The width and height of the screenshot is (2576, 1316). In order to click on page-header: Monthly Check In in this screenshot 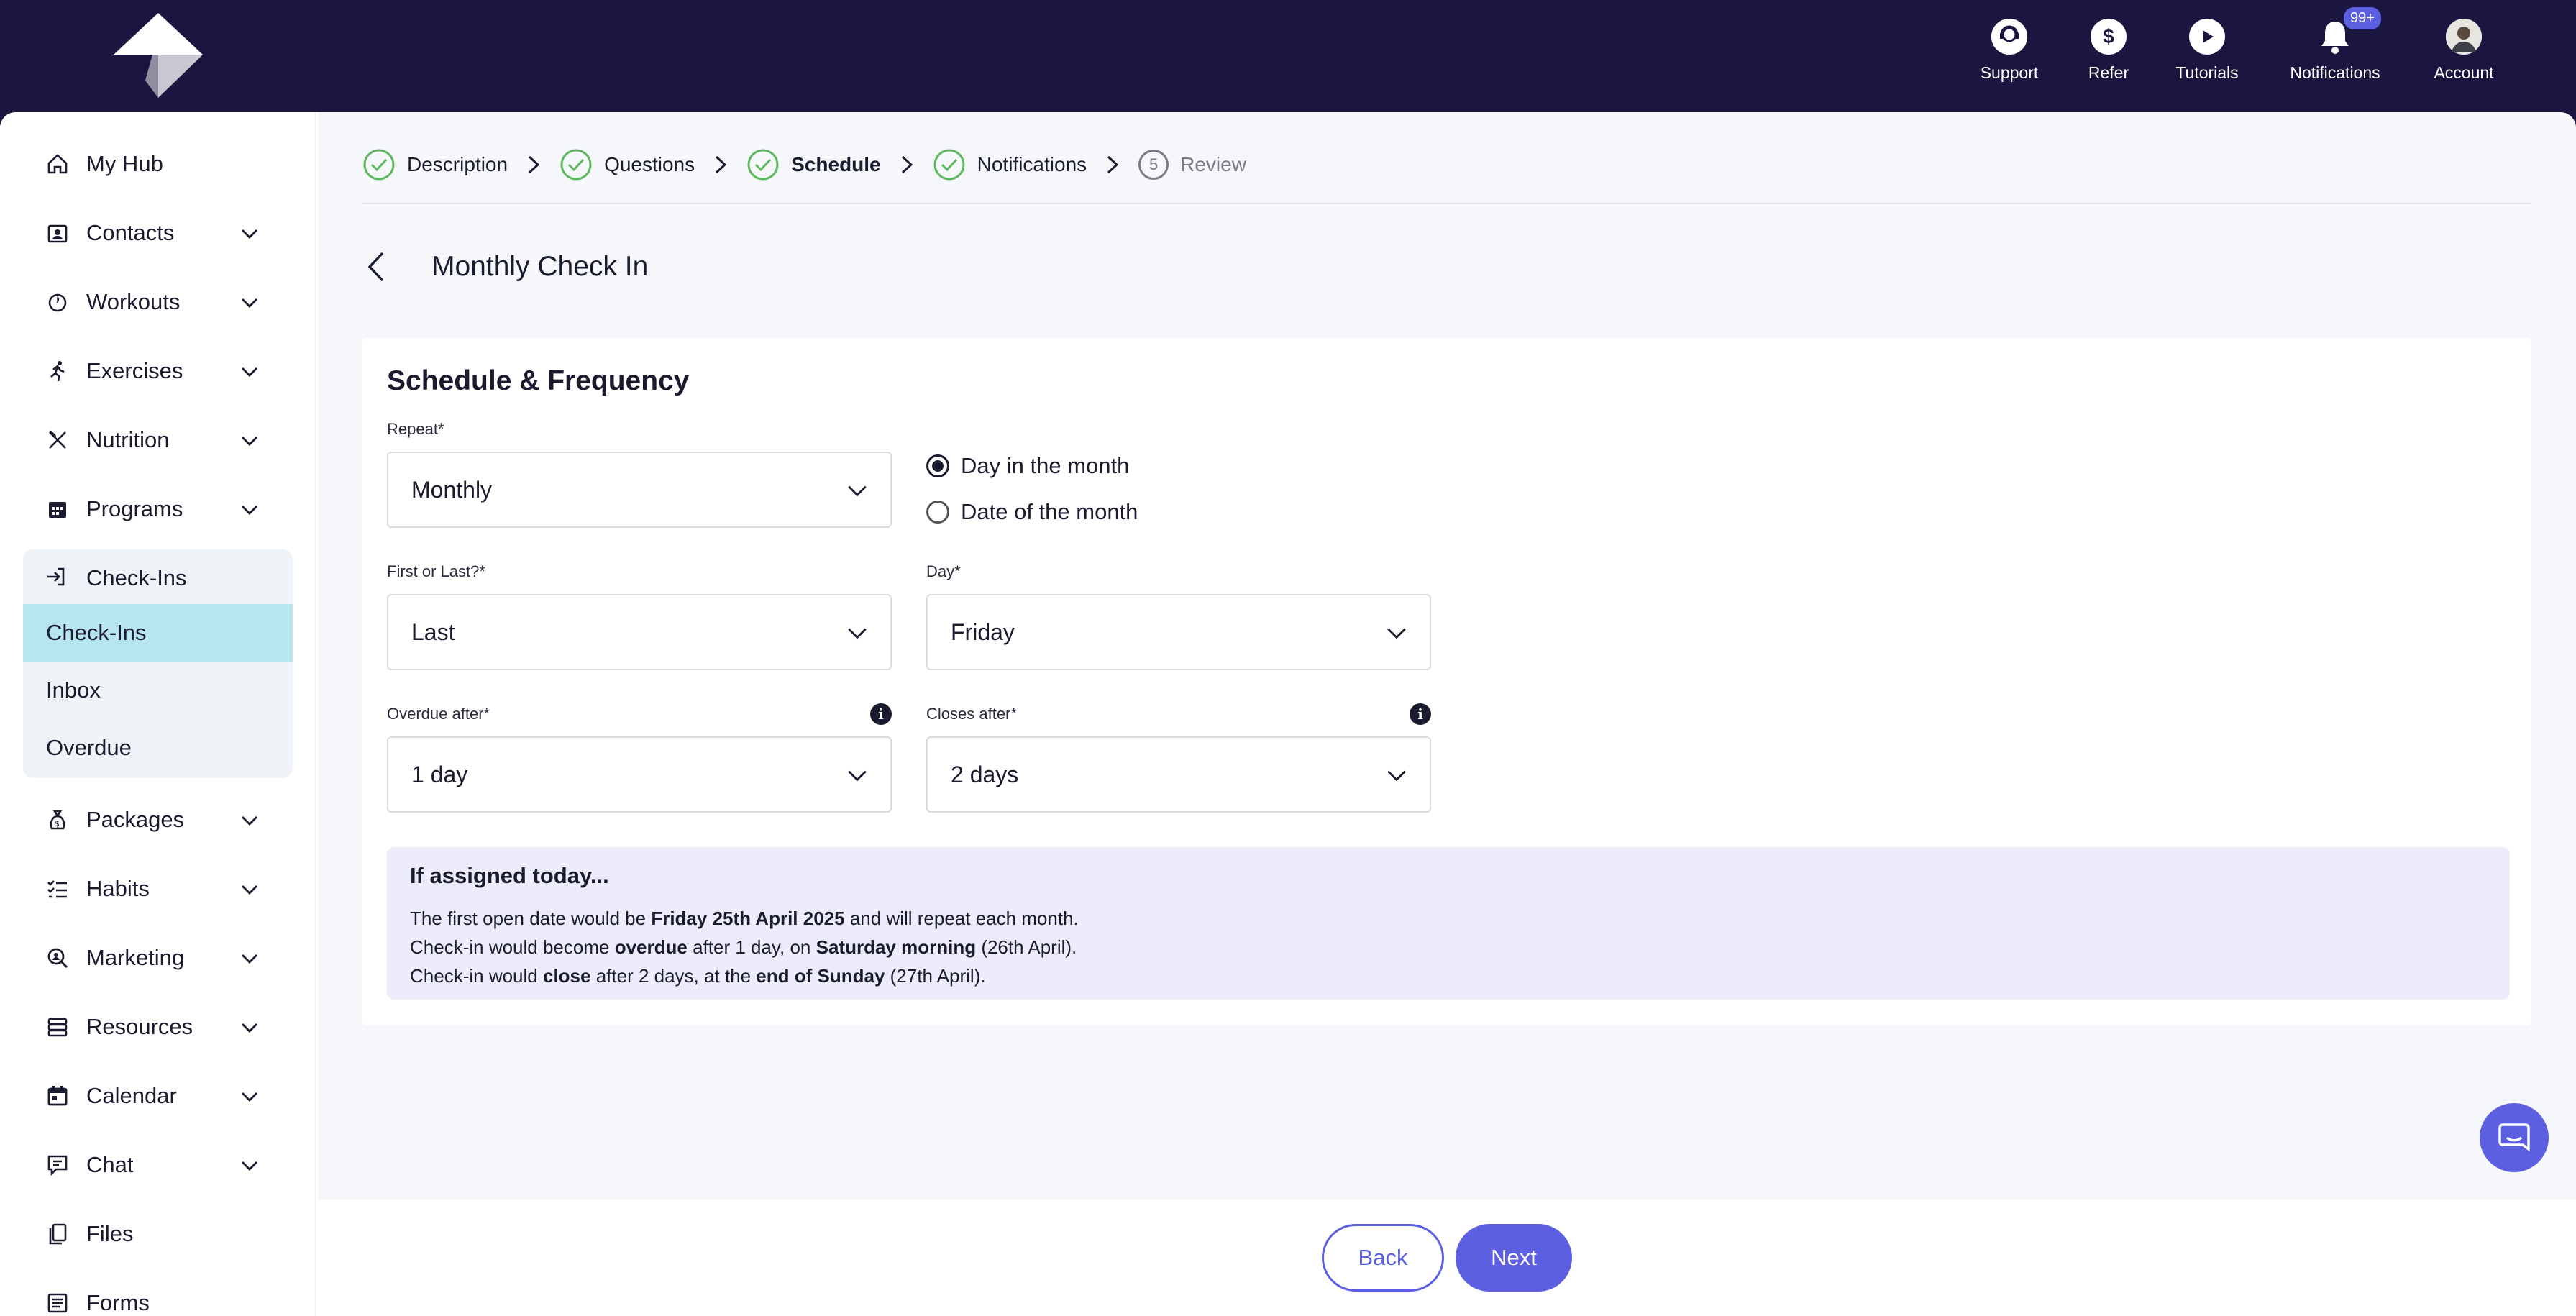, I will do `click(505, 267)`.